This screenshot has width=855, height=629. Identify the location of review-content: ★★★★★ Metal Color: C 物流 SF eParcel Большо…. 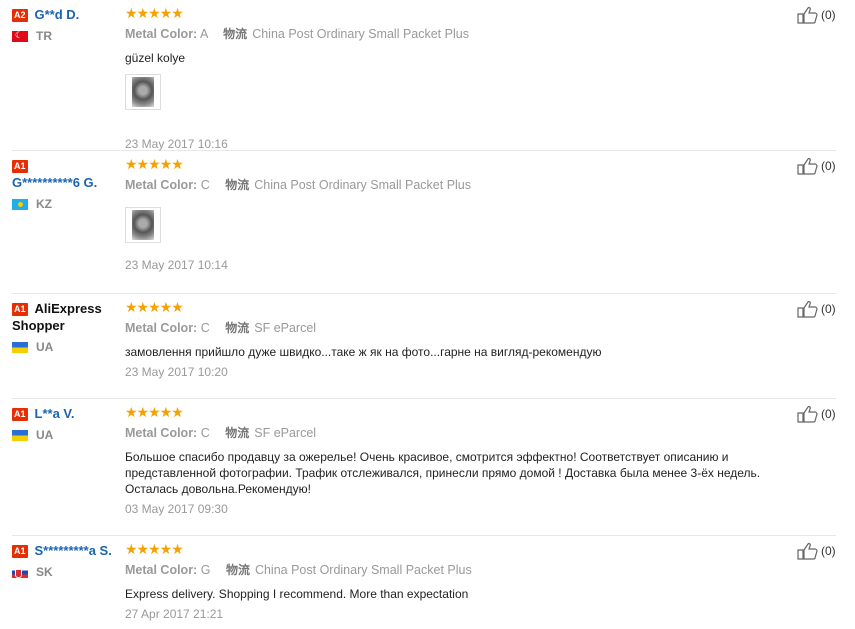
(455, 461).